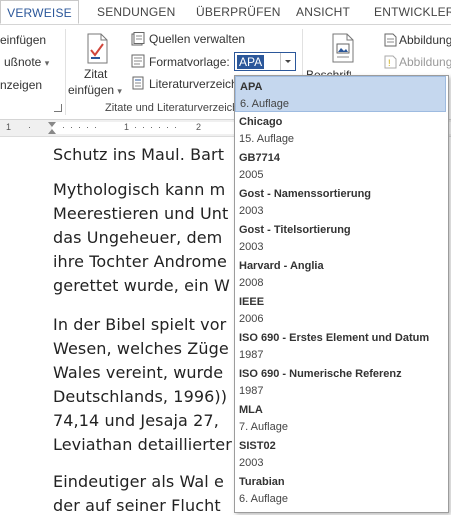 The image size is (451, 515). I want to click on naechste-fussnote-button: ußnote ▾, so click(26, 62).